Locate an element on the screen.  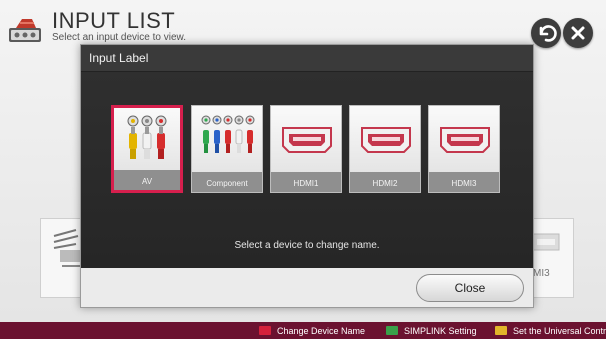
device-card-label: HDMI3 is located at coordinates (464, 183).